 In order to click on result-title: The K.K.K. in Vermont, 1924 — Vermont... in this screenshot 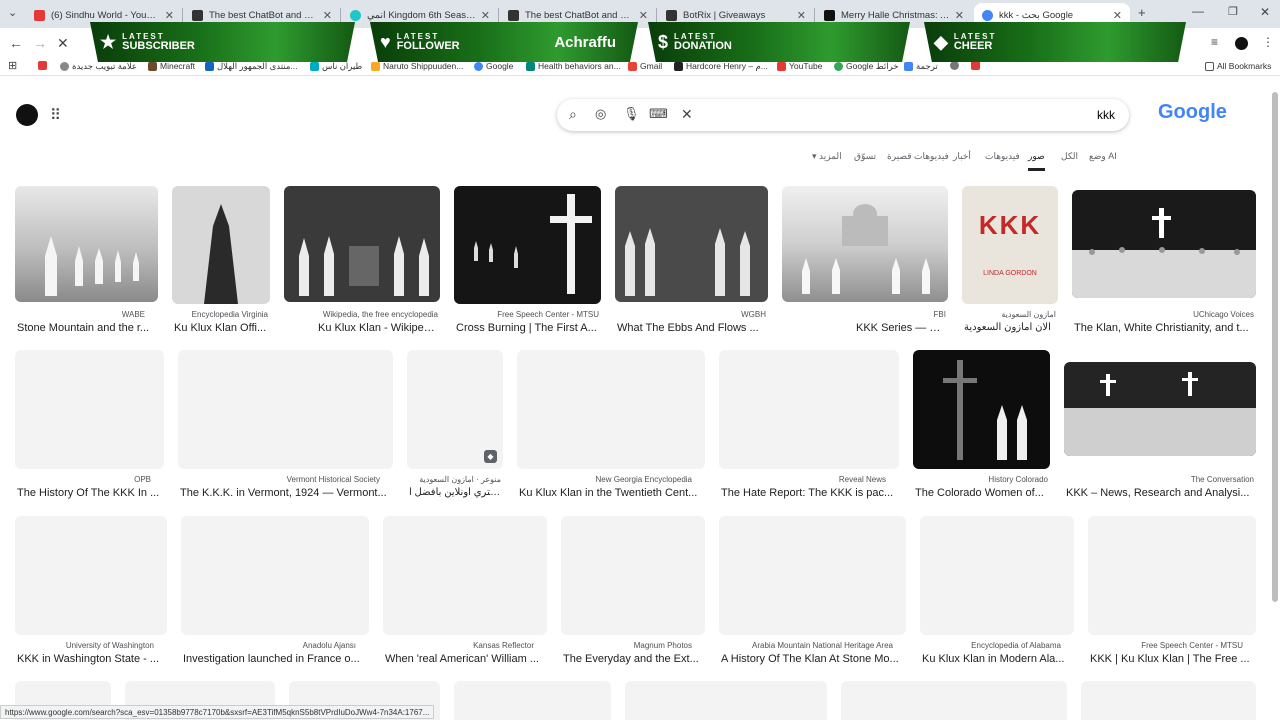, I will do `click(286, 493)`.